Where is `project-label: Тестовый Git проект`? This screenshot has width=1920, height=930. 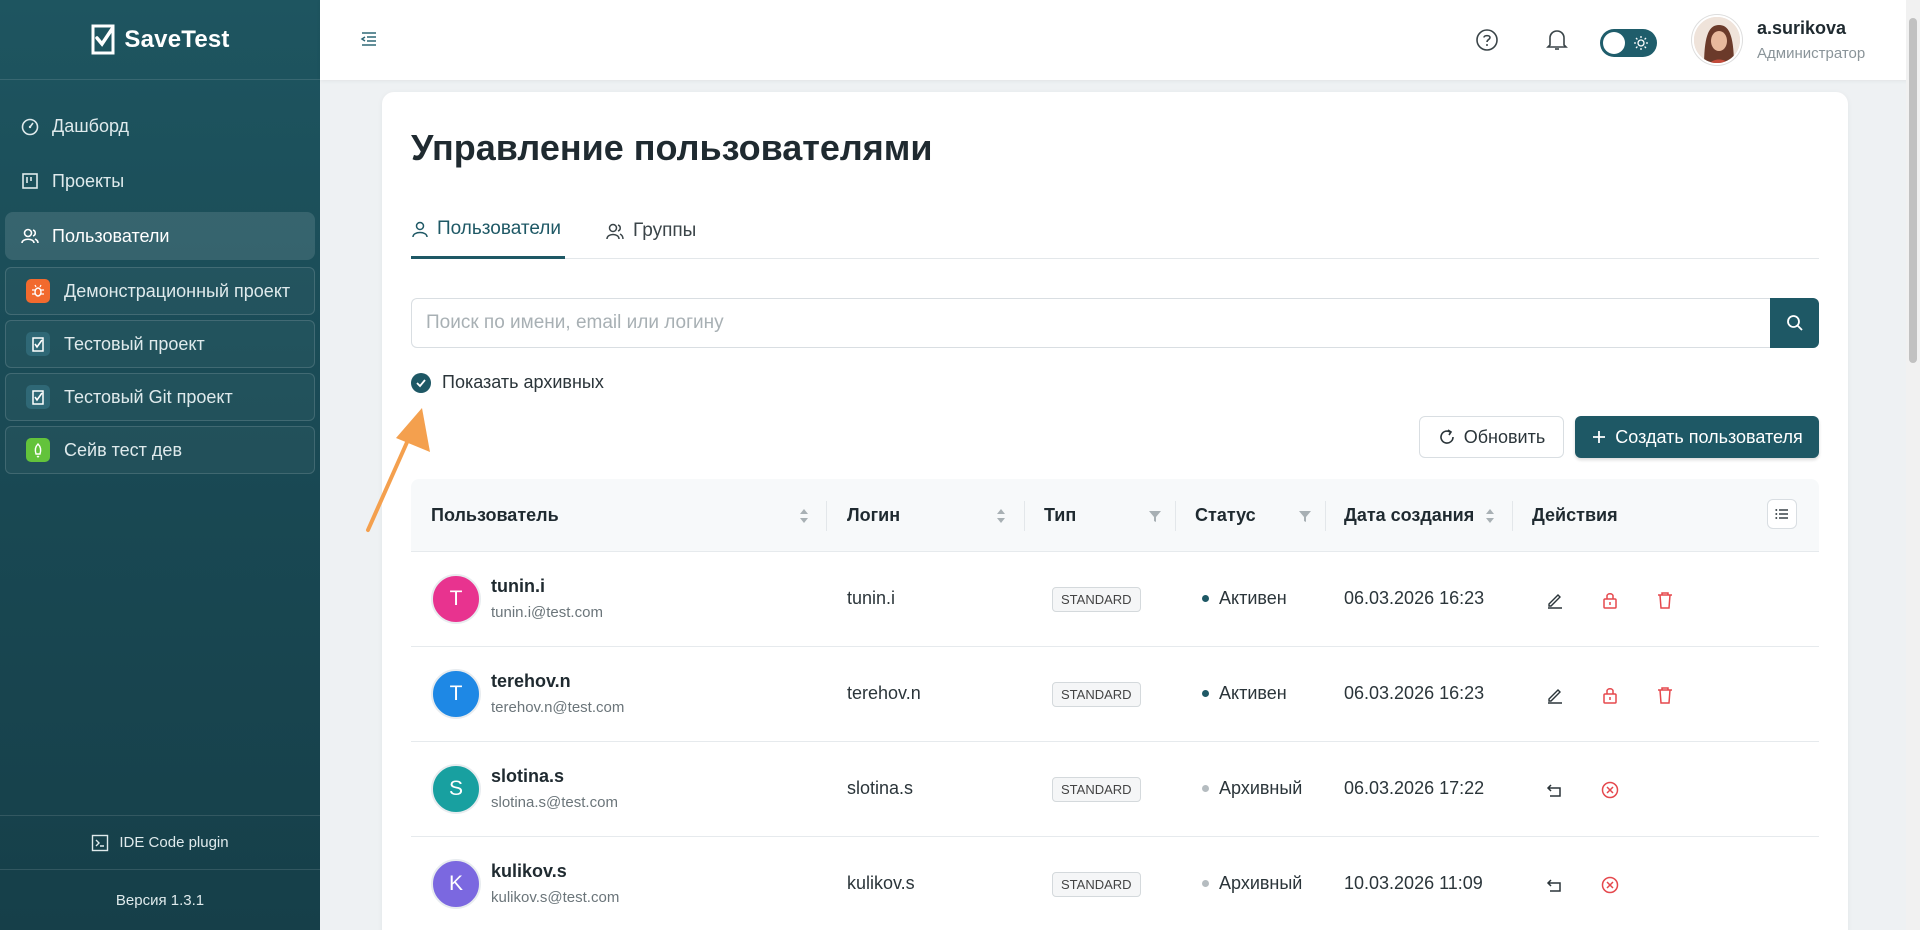 project-label: Тестовый Git проект is located at coordinates (148, 396).